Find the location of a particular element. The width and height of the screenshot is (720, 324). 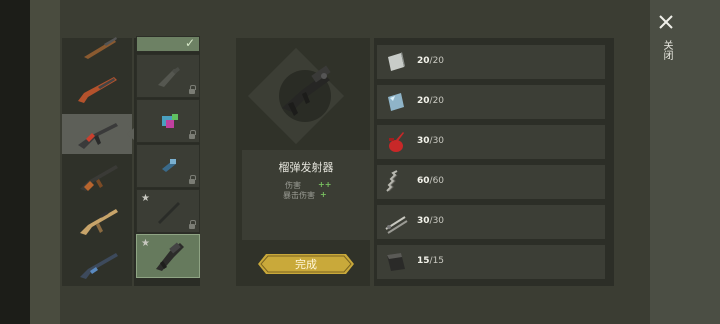

pump-shotgun-icon is located at coordinates (97, 90).